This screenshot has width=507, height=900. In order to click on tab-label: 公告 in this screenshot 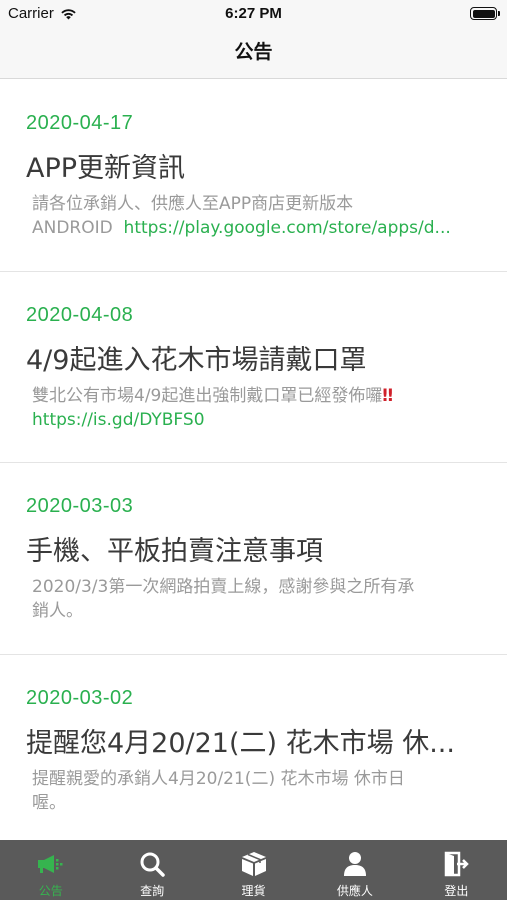, I will do `click(50, 891)`.